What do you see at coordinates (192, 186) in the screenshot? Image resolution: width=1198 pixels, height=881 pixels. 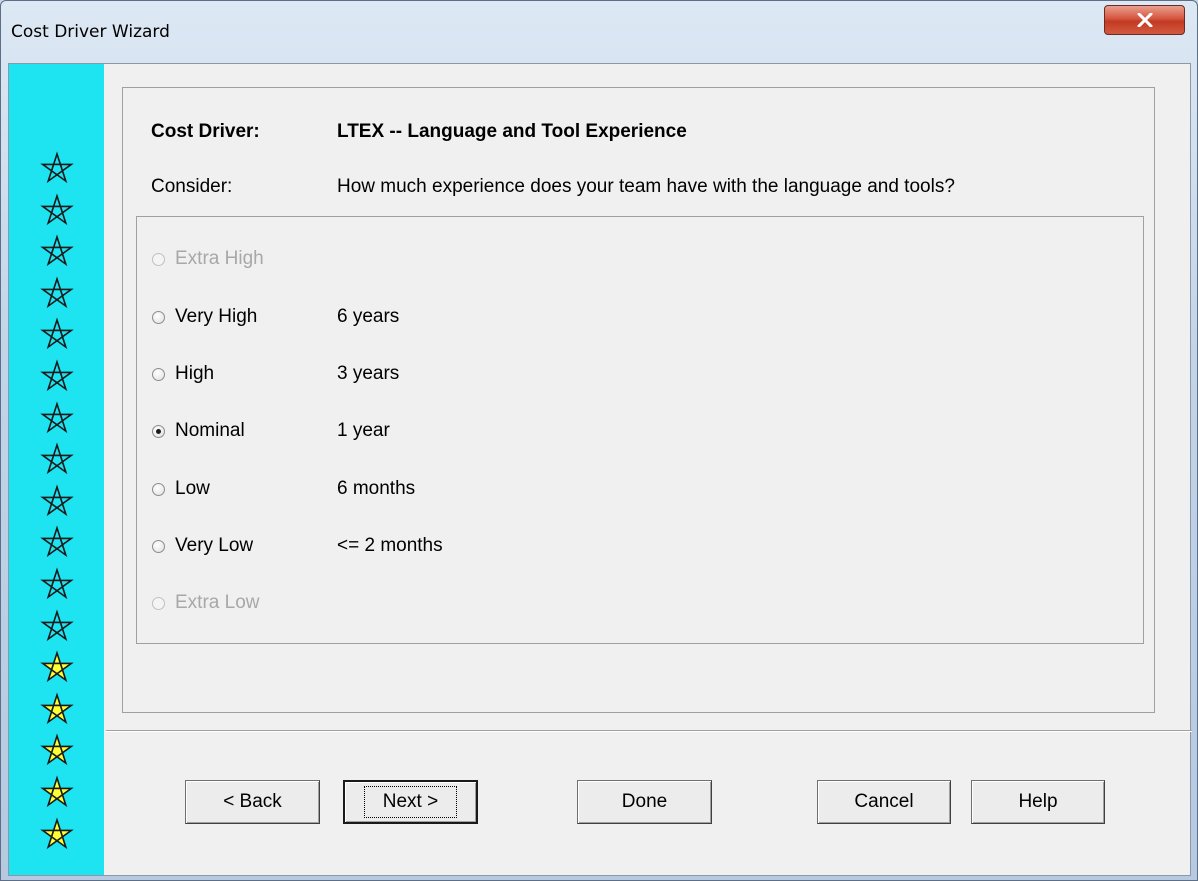 I see `consider-label: Consider:` at bounding box center [192, 186].